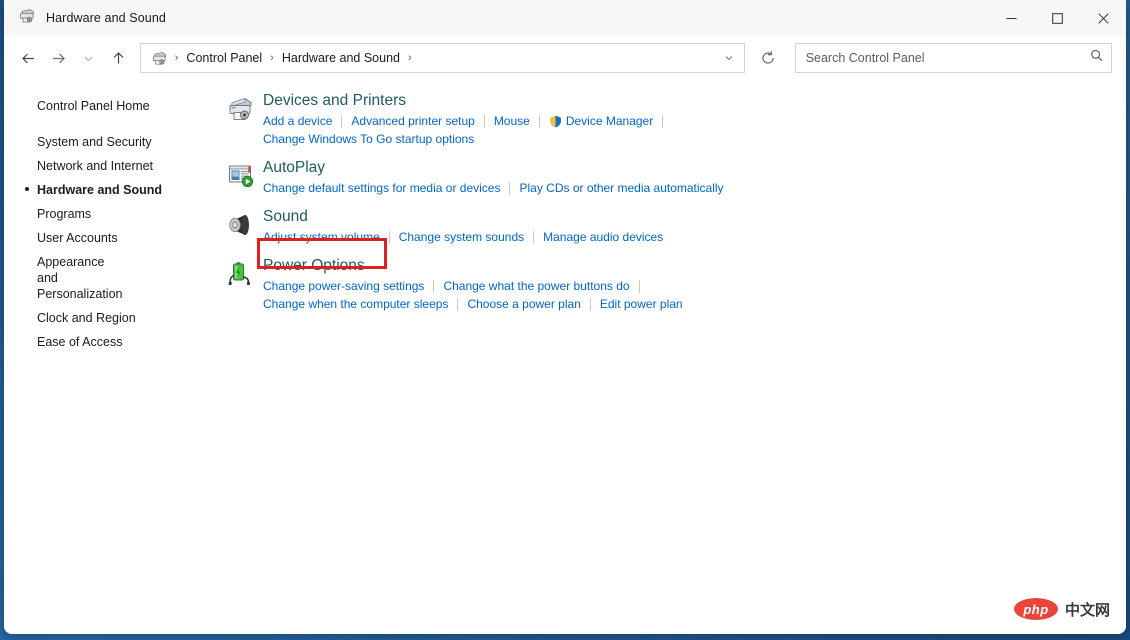 The width and height of the screenshot is (1130, 640). I want to click on printer-icon, so click(241, 107).